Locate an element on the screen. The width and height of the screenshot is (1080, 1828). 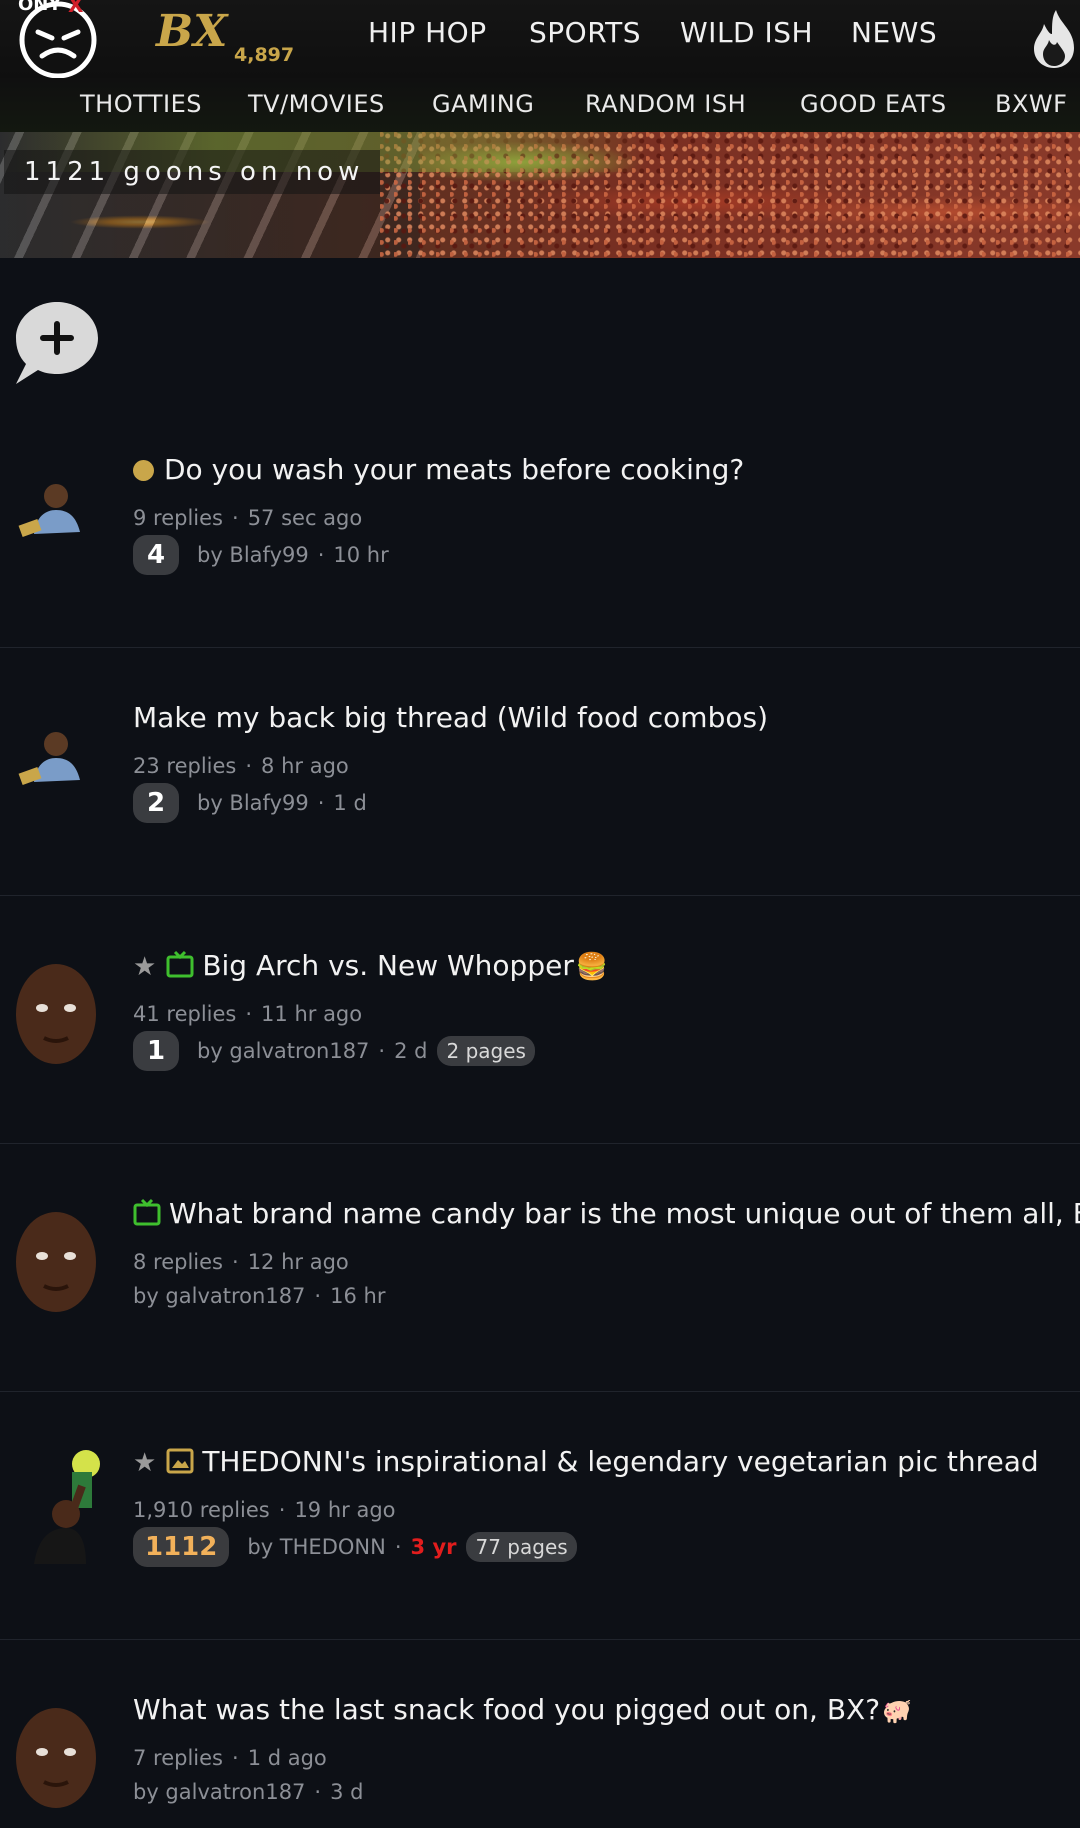
svg-text: BX is located at coordinates (191, 32).